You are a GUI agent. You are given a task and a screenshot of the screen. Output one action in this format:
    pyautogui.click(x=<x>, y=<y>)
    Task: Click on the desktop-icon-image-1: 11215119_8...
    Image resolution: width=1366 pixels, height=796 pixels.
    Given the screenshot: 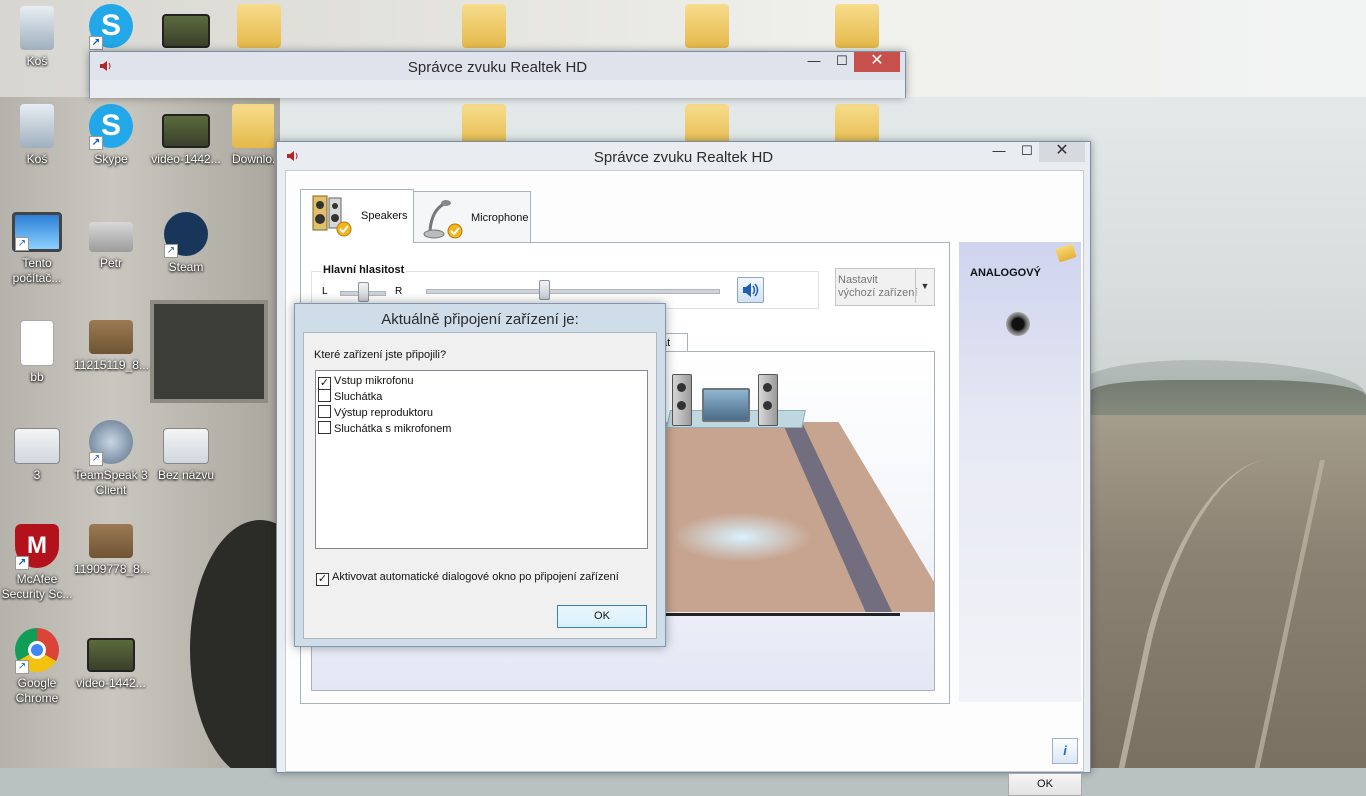 What is the action you would take?
    pyautogui.click(x=111, y=346)
    